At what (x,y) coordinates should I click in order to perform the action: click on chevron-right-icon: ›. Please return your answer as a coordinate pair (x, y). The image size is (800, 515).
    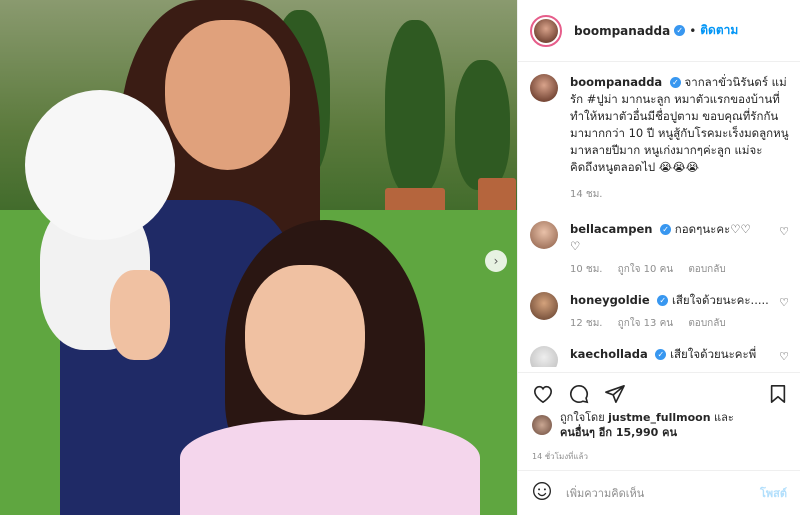
    Looking at the image, I should click on (496, 261).